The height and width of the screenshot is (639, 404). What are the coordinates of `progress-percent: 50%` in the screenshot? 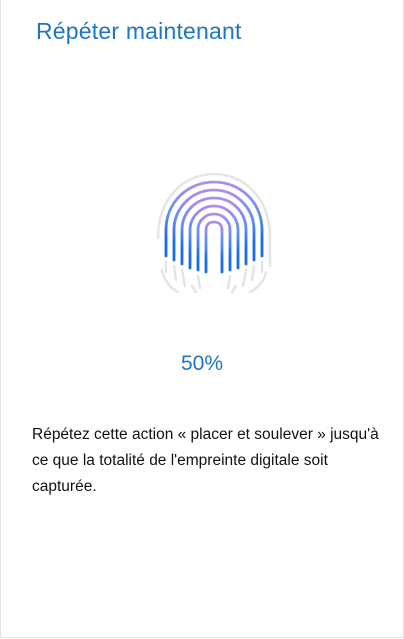 It's located at (202, 363).